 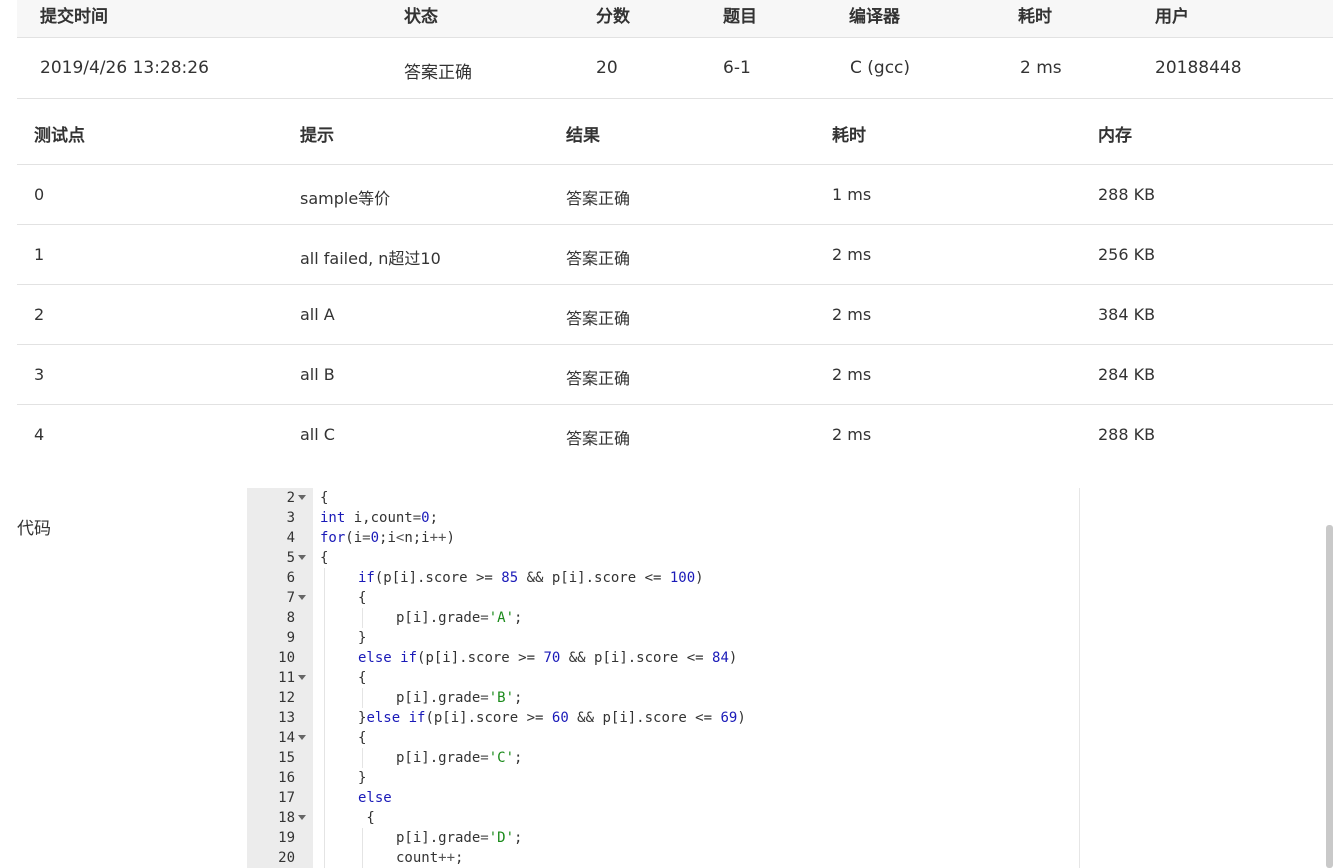 What do you see at coordinates (124, 68) in the screenshot?
I see `submission-time: 2019/4/26 13:28:26` at bounding box center [124, 68].